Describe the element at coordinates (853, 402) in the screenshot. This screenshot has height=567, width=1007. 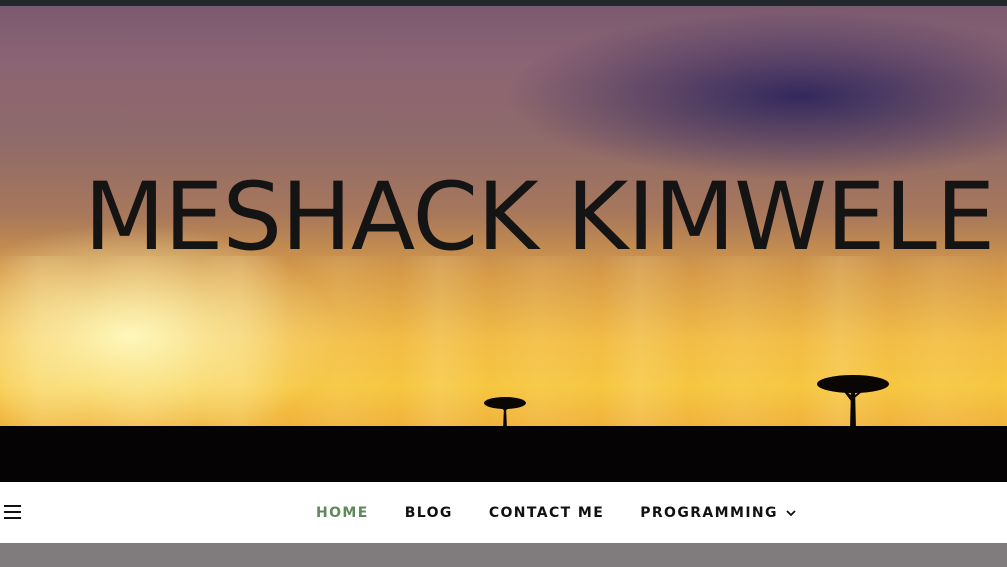
I see `acacia-tree-large` at that location.